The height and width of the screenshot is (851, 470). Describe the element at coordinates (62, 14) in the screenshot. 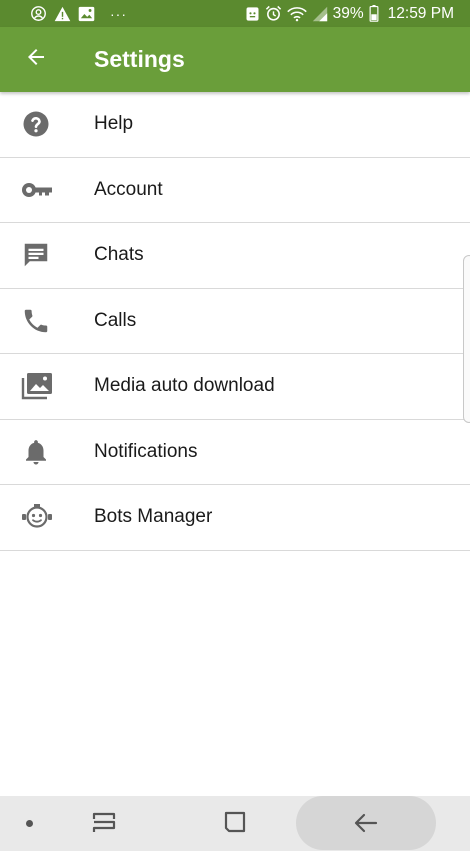

I see `warning-icon` at that location.